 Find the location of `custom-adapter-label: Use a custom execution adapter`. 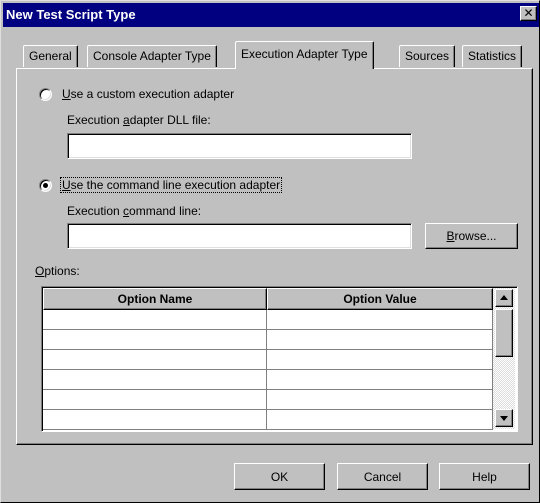

custom-adapter-label: Use a custom execution adapter is located at coordinates (148, 94).